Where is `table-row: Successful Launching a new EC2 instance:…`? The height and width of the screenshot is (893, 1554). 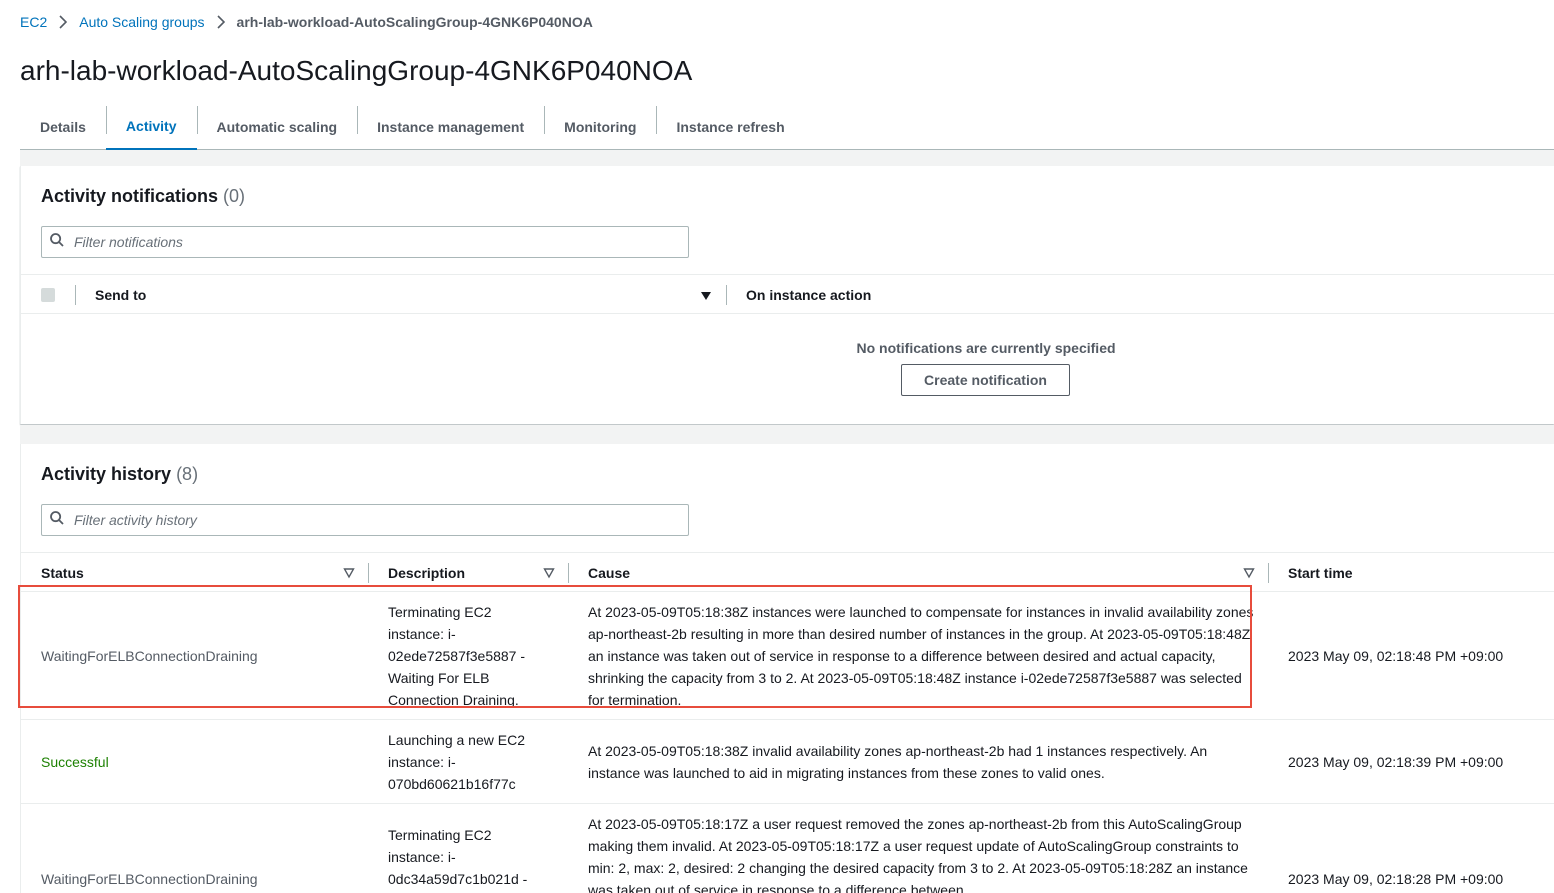
table-row: Successful Launching a new EC2 instance:… is located at coordinates (787, 762).